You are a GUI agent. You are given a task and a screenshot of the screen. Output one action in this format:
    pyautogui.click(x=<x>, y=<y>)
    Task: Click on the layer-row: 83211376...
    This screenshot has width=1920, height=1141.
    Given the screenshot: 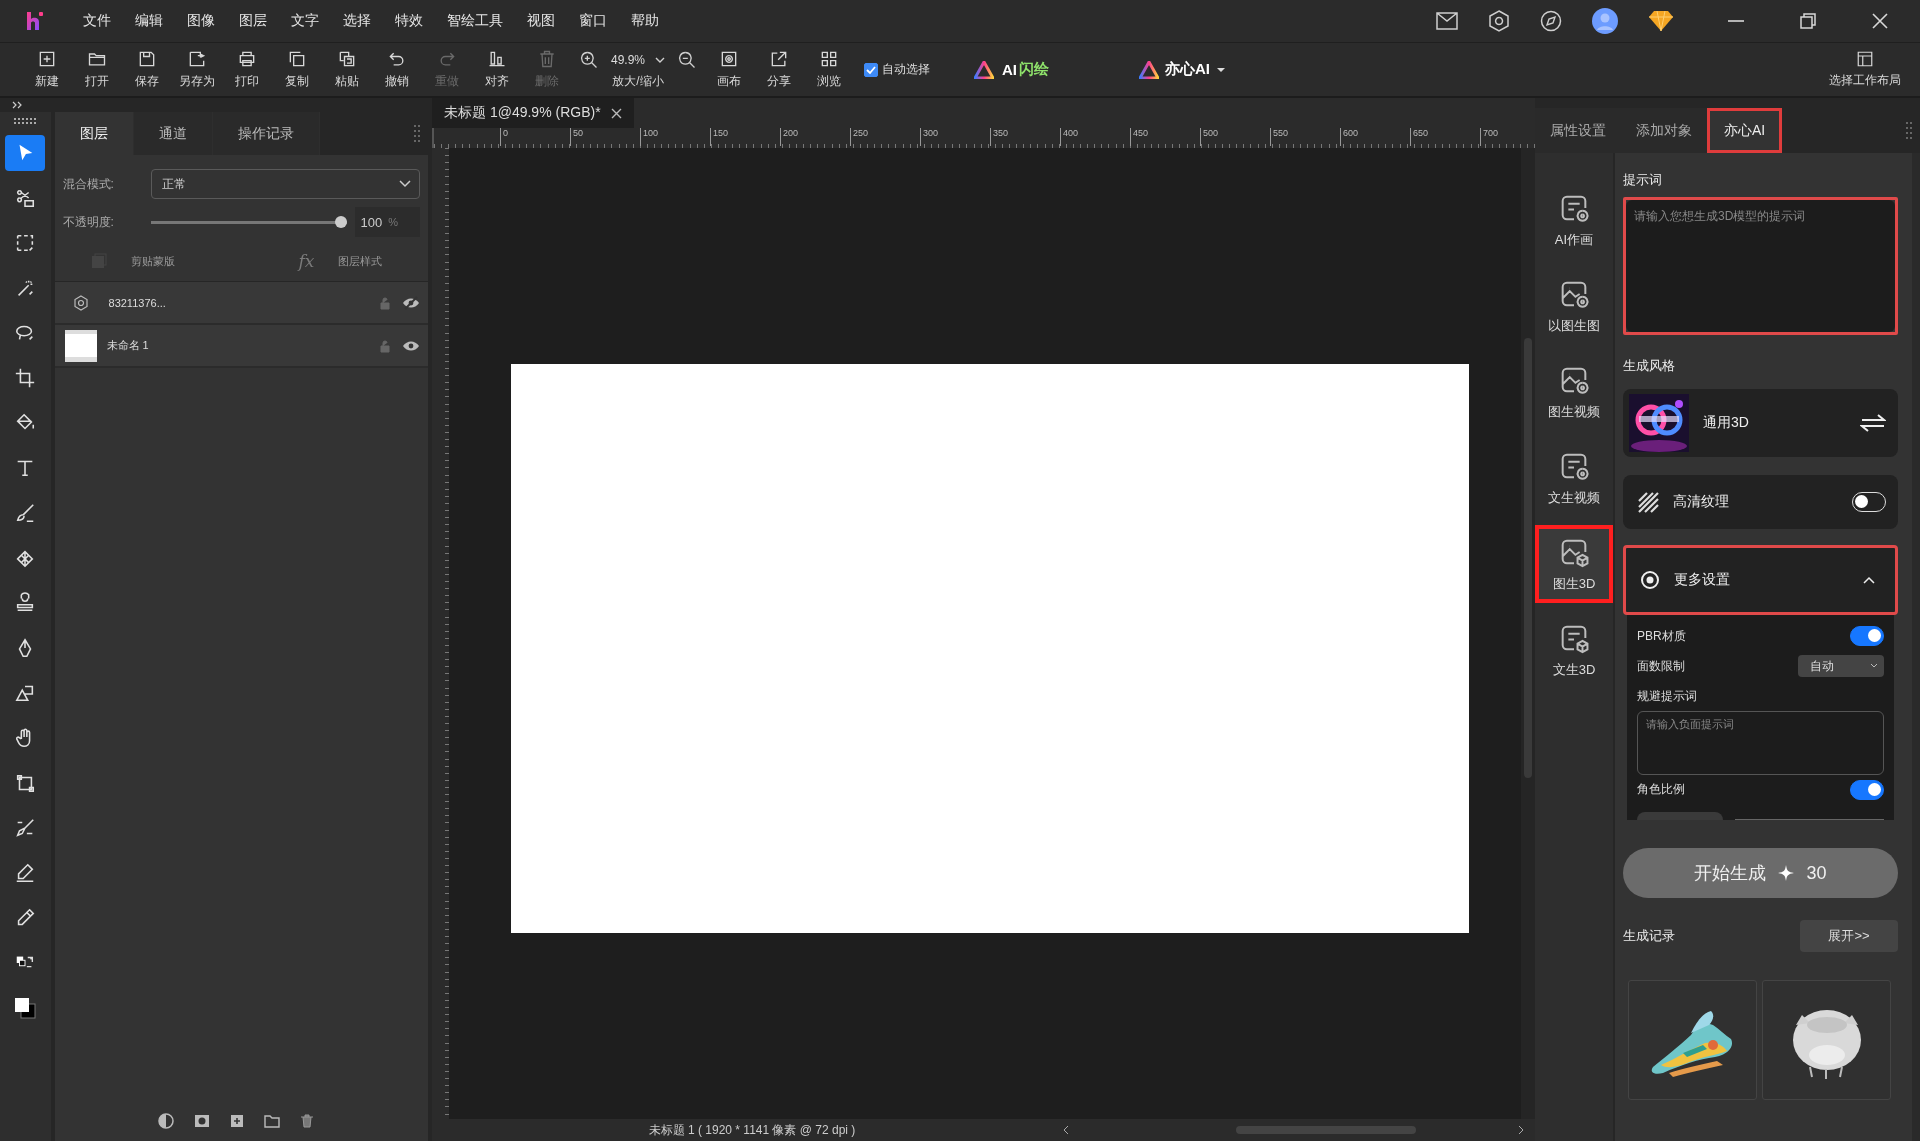 What is the action you would take?
    pyautogui.click(x=241, y=303)
    